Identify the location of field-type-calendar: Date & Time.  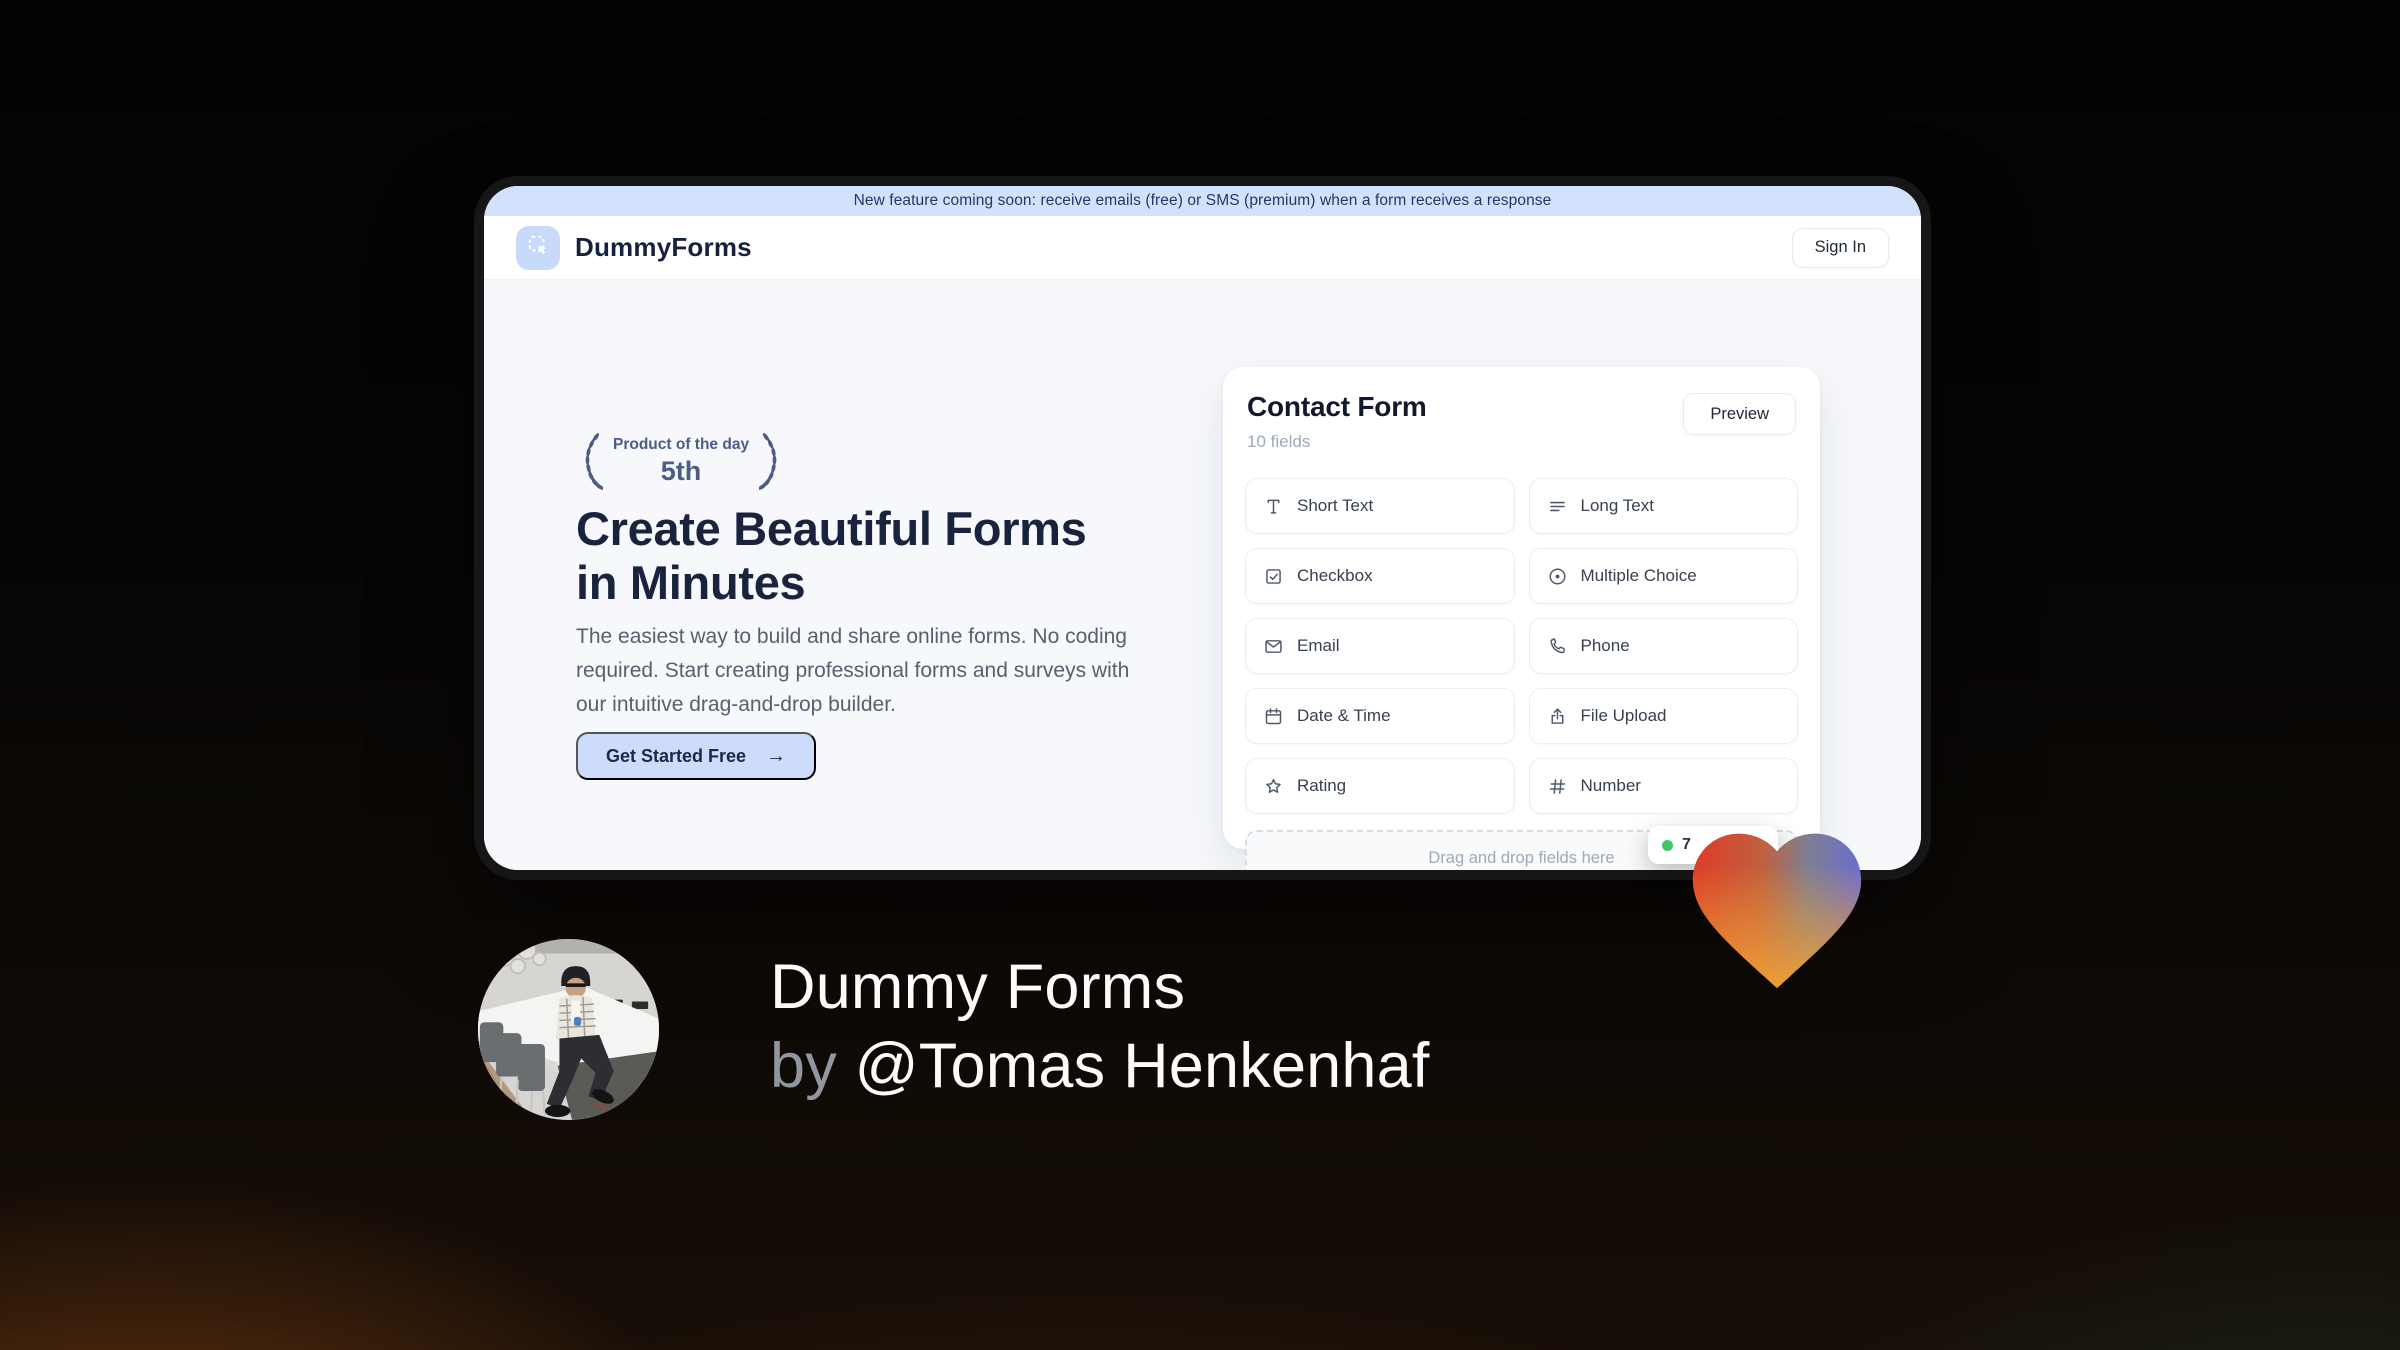
(1380, 716).